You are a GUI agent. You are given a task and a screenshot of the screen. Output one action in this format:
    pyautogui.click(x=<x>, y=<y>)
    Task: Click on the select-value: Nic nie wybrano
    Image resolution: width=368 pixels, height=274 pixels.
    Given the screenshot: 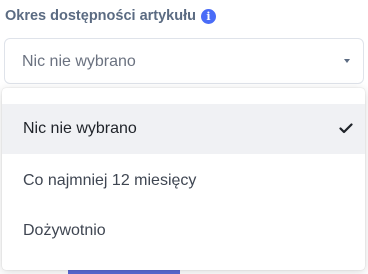 What is the action you would take?
    pyautogui.click(x=79, y=61)
    